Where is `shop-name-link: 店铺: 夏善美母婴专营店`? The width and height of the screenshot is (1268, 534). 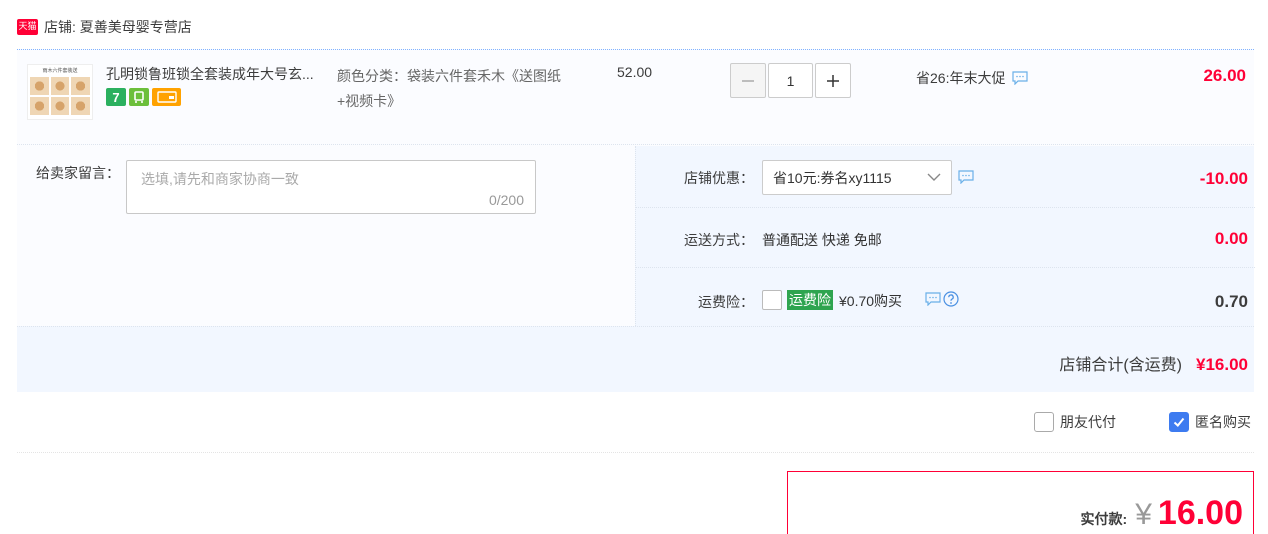
shop-name-link: 店铺: 夏善美母婴专营店 is located at coordinates (118, 27).